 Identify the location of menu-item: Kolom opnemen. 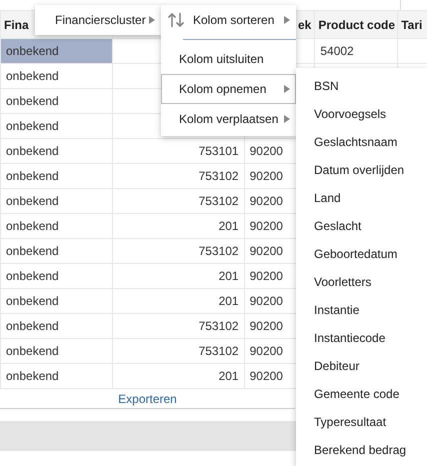
(228, 89).